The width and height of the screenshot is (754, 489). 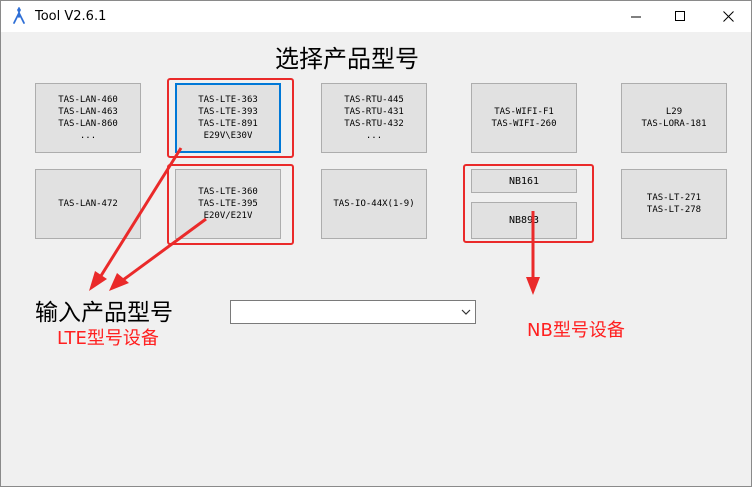 What do you see at coordinates (576, 330) in the screenshot?
I see `nb-annotation-label: NB型号设备` at bounding box center [576, 330].